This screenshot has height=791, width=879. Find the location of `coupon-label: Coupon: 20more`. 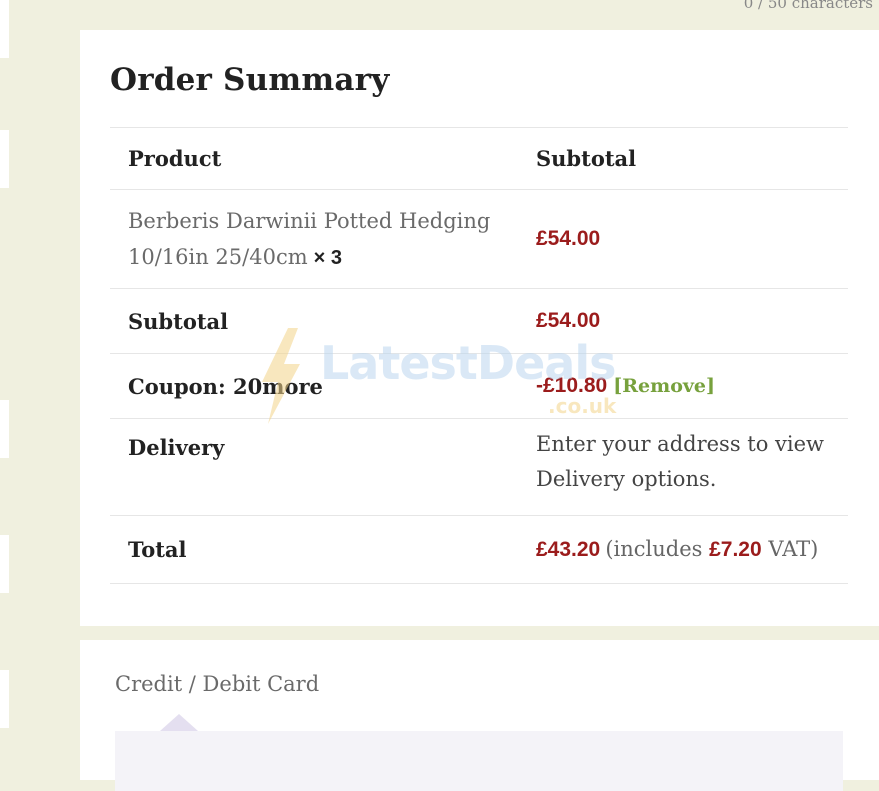

coupon-label: Coupon: 20more is located at coordinates (225, 386).